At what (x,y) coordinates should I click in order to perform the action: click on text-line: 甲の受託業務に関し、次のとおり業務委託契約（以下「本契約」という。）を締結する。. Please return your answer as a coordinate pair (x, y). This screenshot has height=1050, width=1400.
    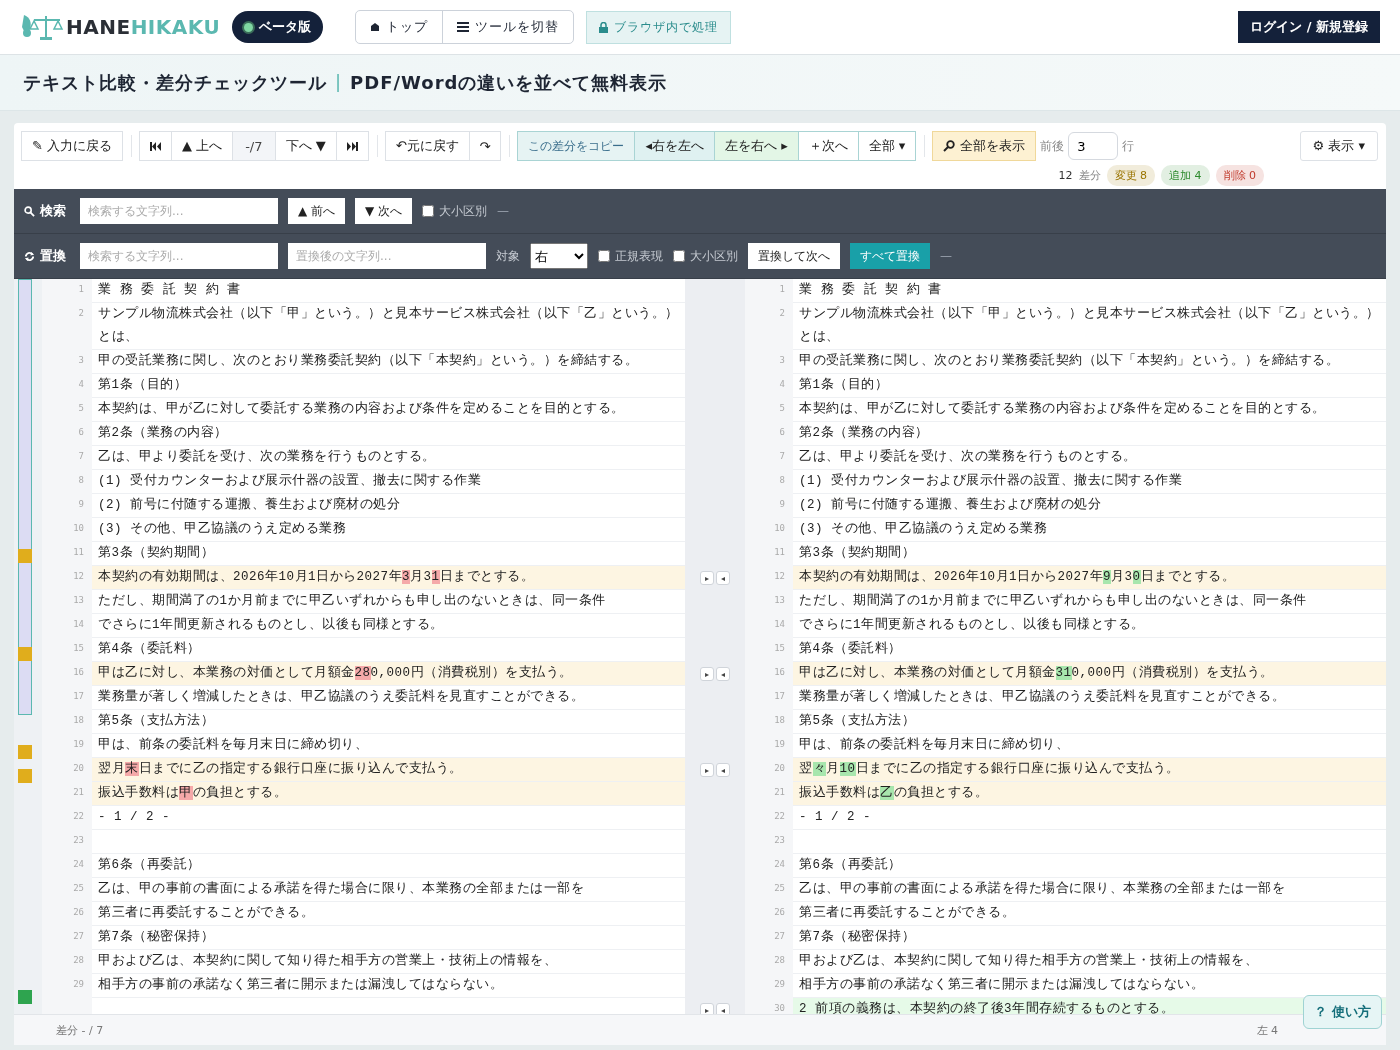
    Looking at the image, I should click on (1089, 362).